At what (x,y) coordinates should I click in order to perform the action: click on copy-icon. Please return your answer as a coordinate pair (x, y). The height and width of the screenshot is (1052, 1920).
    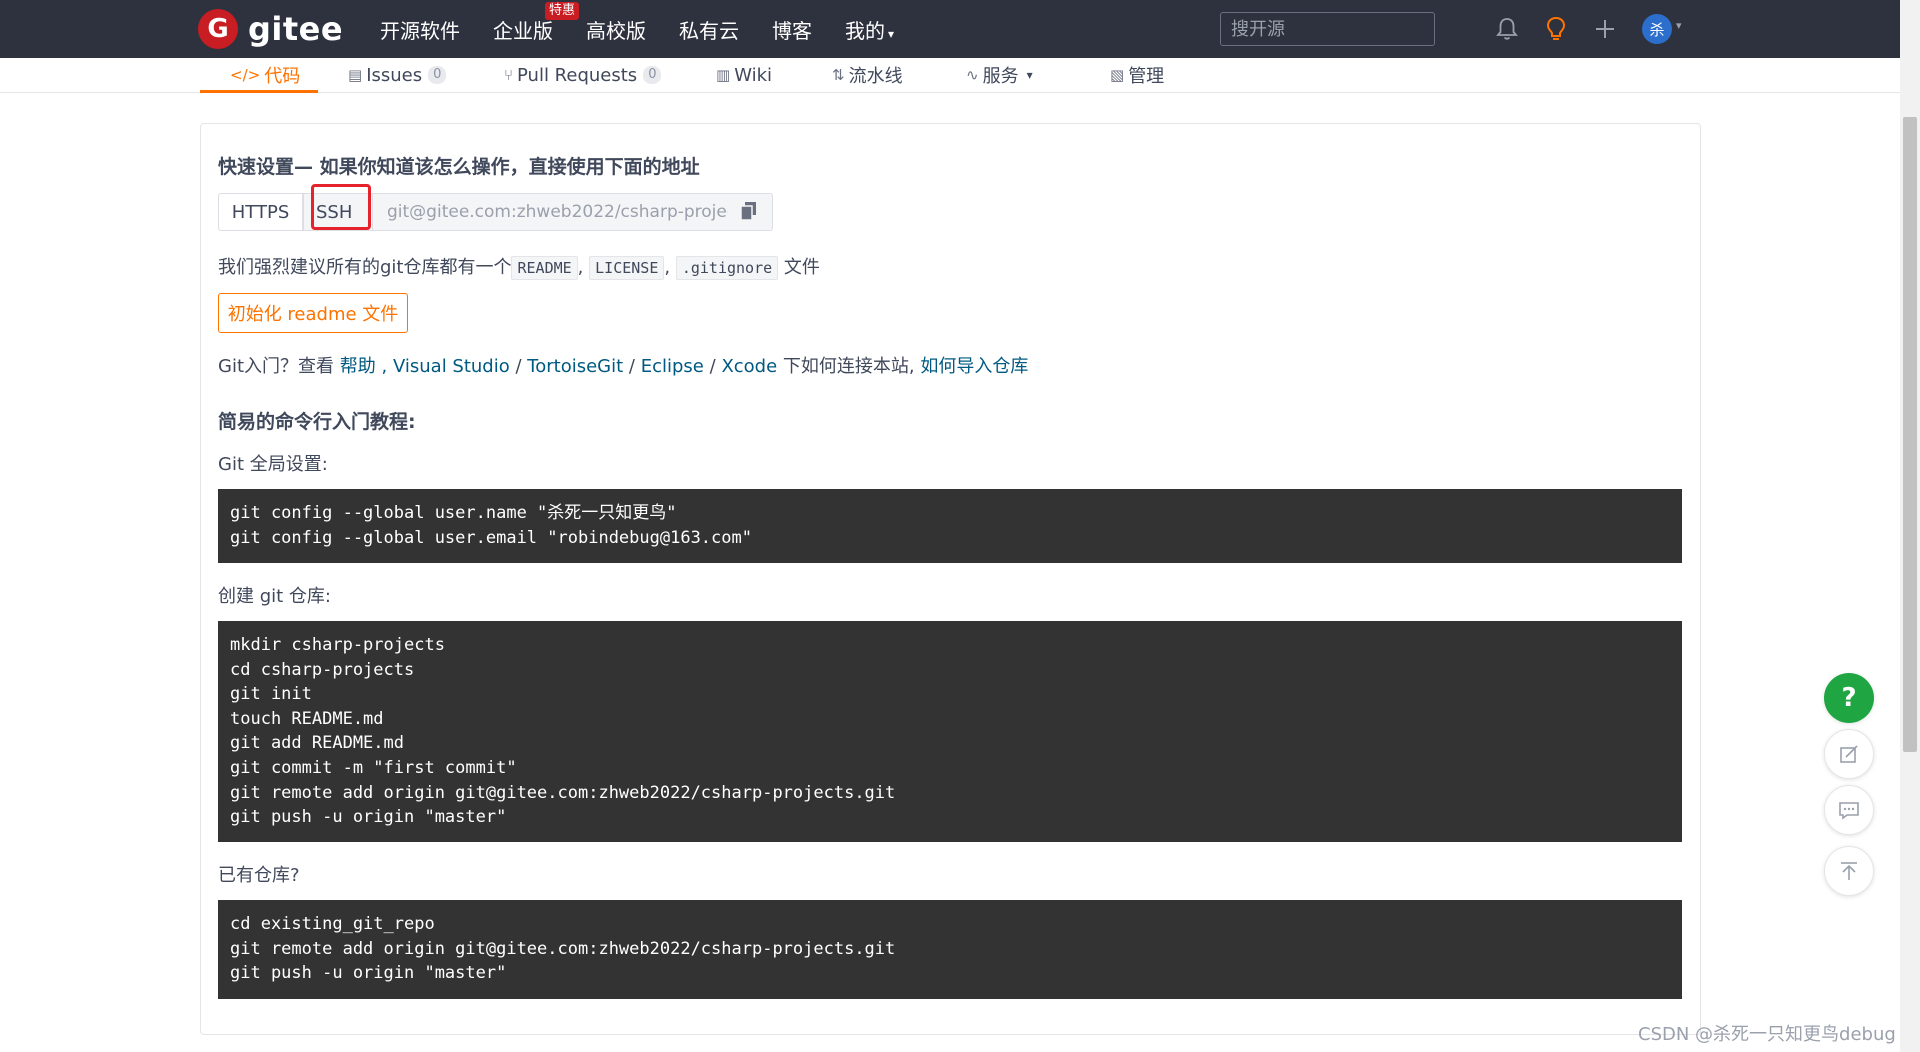
    Looking at the image, I should click on (750, 212).